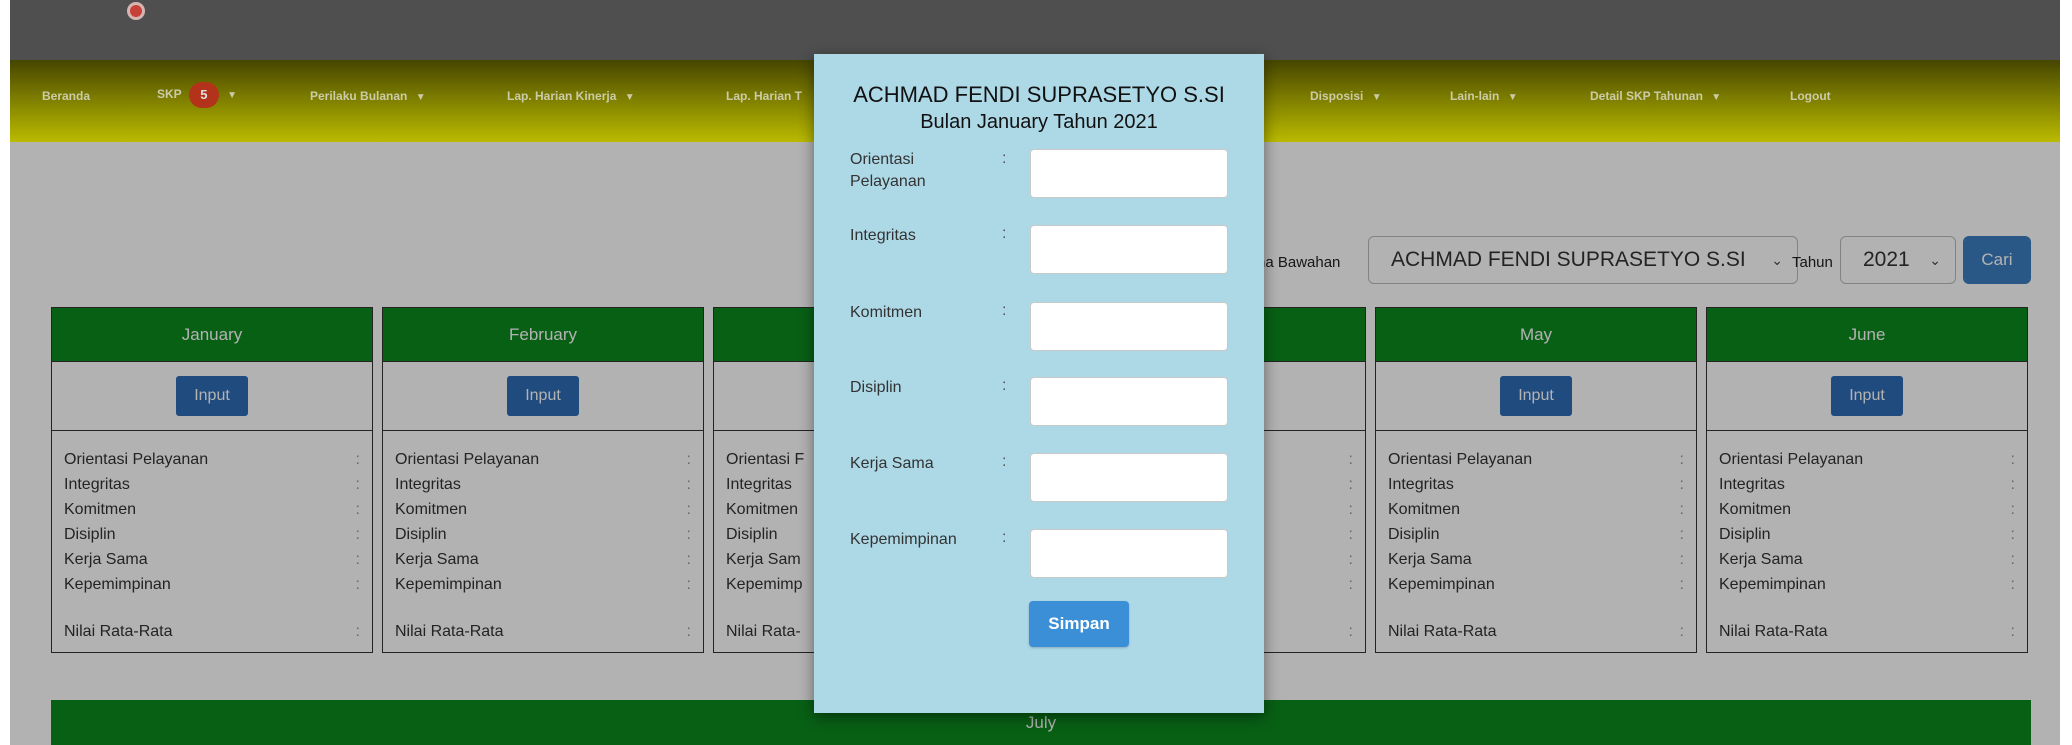 The height and width of the screenshot is (745, 2072). I want to click on integritas-label: Integritas, so click(883, 235).